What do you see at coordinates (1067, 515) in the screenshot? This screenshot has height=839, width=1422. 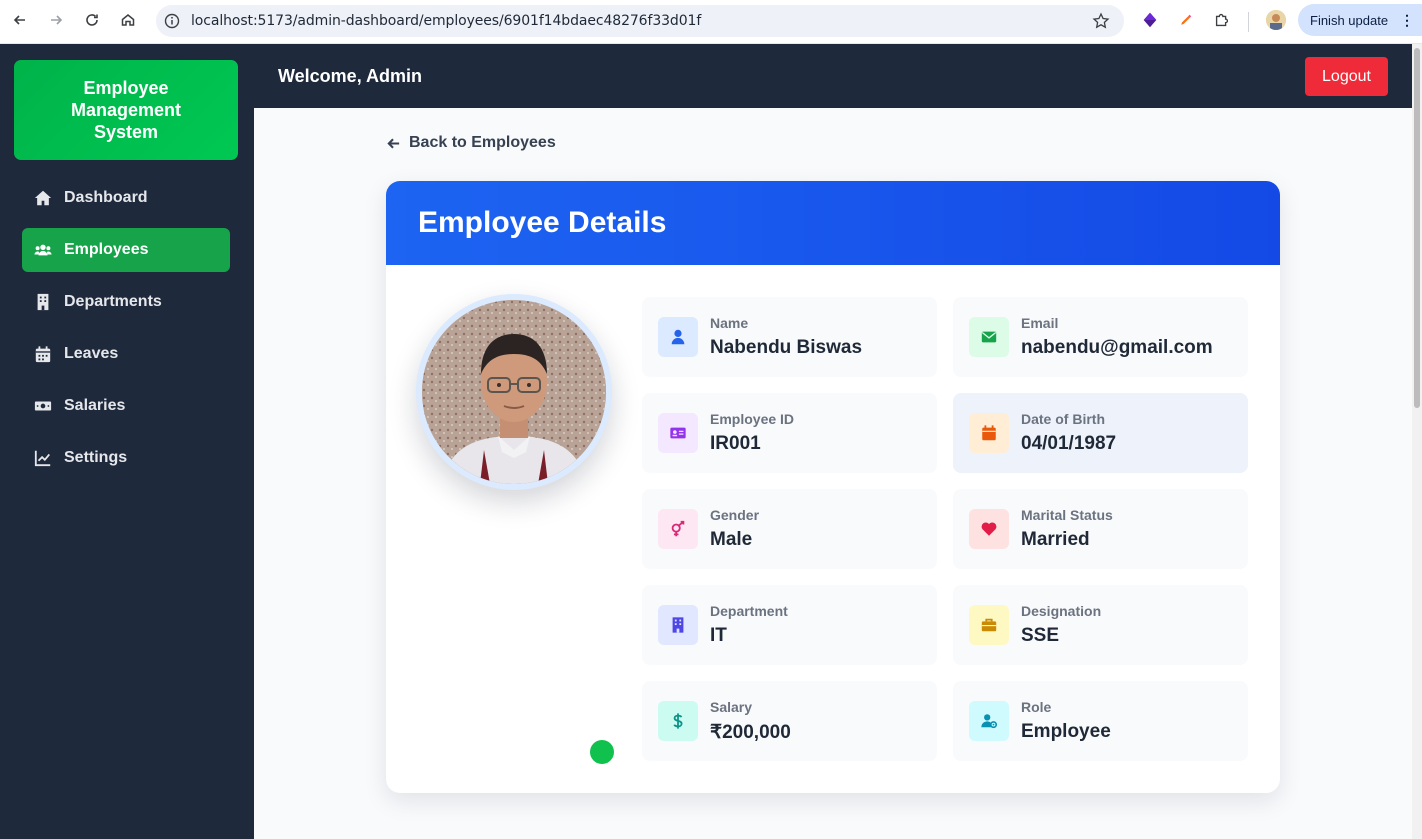 I see `field-label: Marital Status` at bounding box center [1067, 515].